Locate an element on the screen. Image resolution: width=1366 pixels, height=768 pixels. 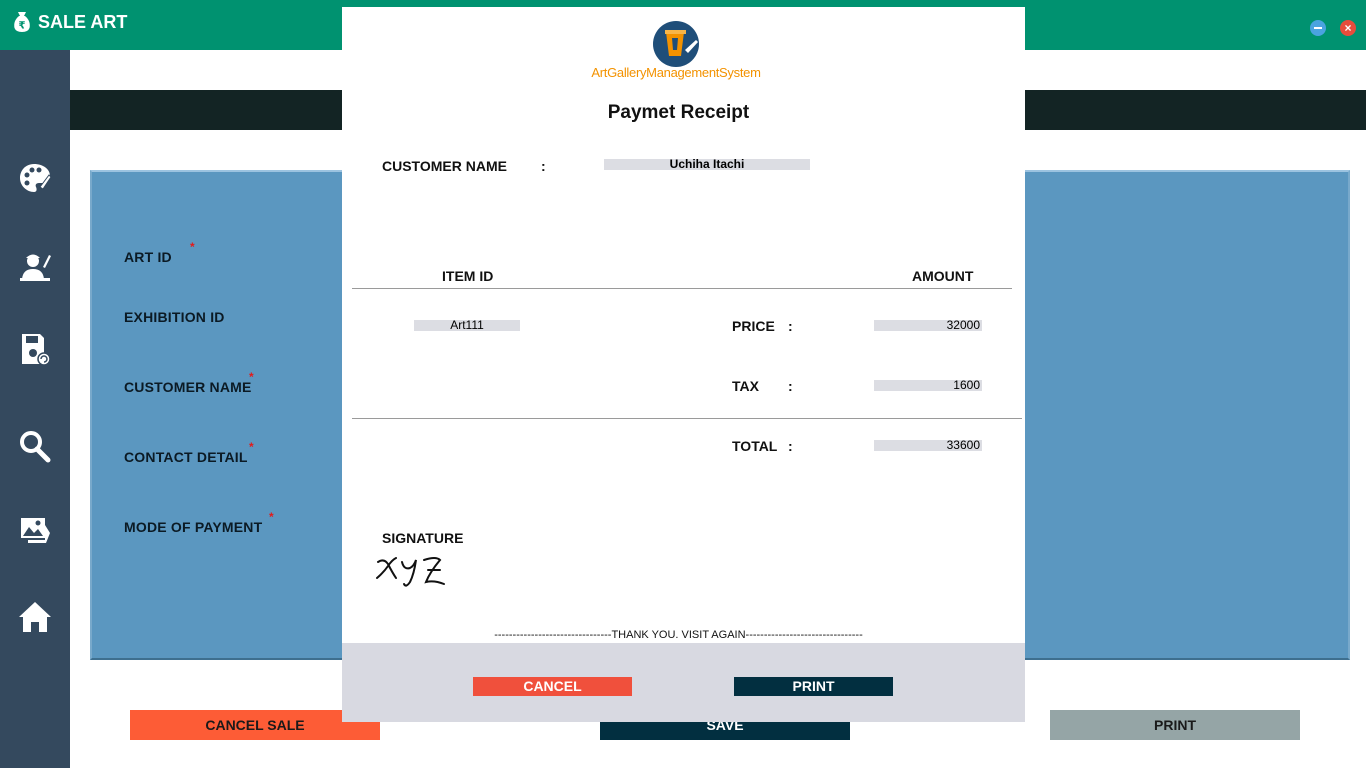
art-id-label: ART ID is located at coordinates (148, 257).